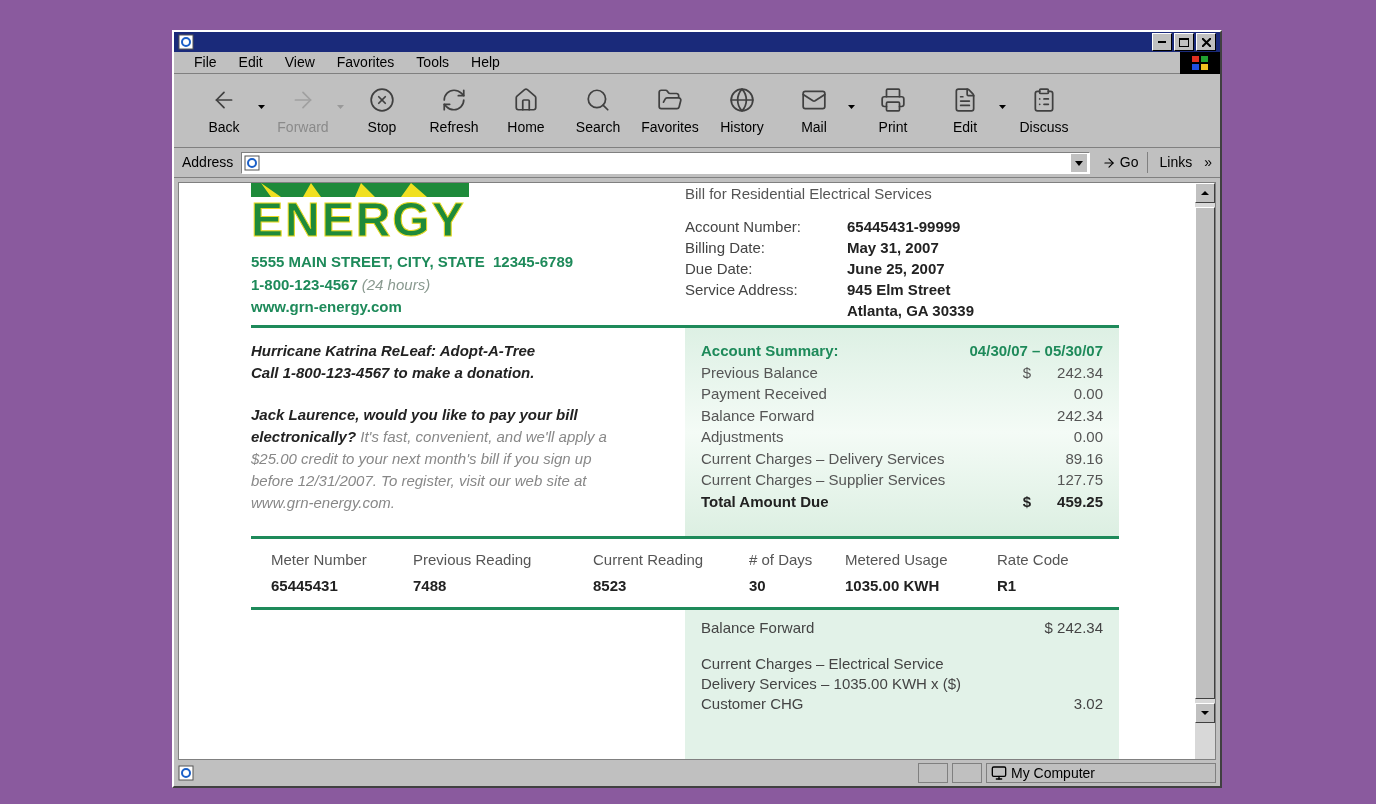 The image size is (1376, 804). Describe the element at coordinates (1044, 100) in the screenshot. I see `clipboard-icon` at that location.